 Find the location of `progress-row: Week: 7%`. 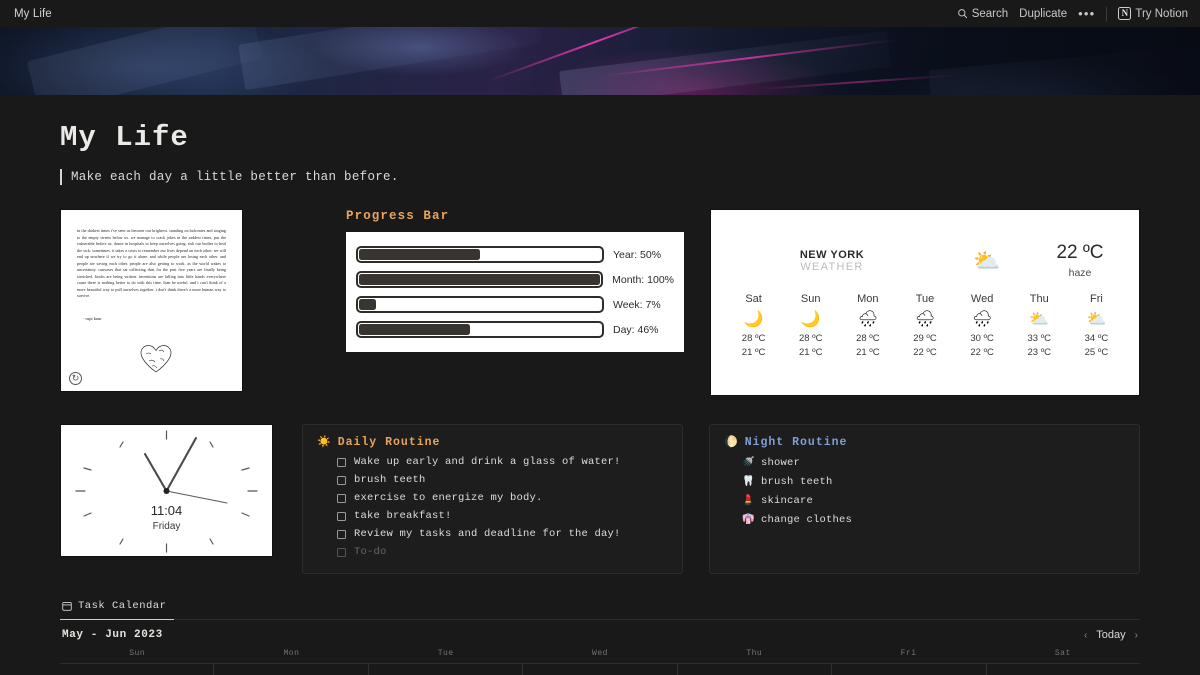

progress-row: Week: 7% is located at coordinates (515, 304).